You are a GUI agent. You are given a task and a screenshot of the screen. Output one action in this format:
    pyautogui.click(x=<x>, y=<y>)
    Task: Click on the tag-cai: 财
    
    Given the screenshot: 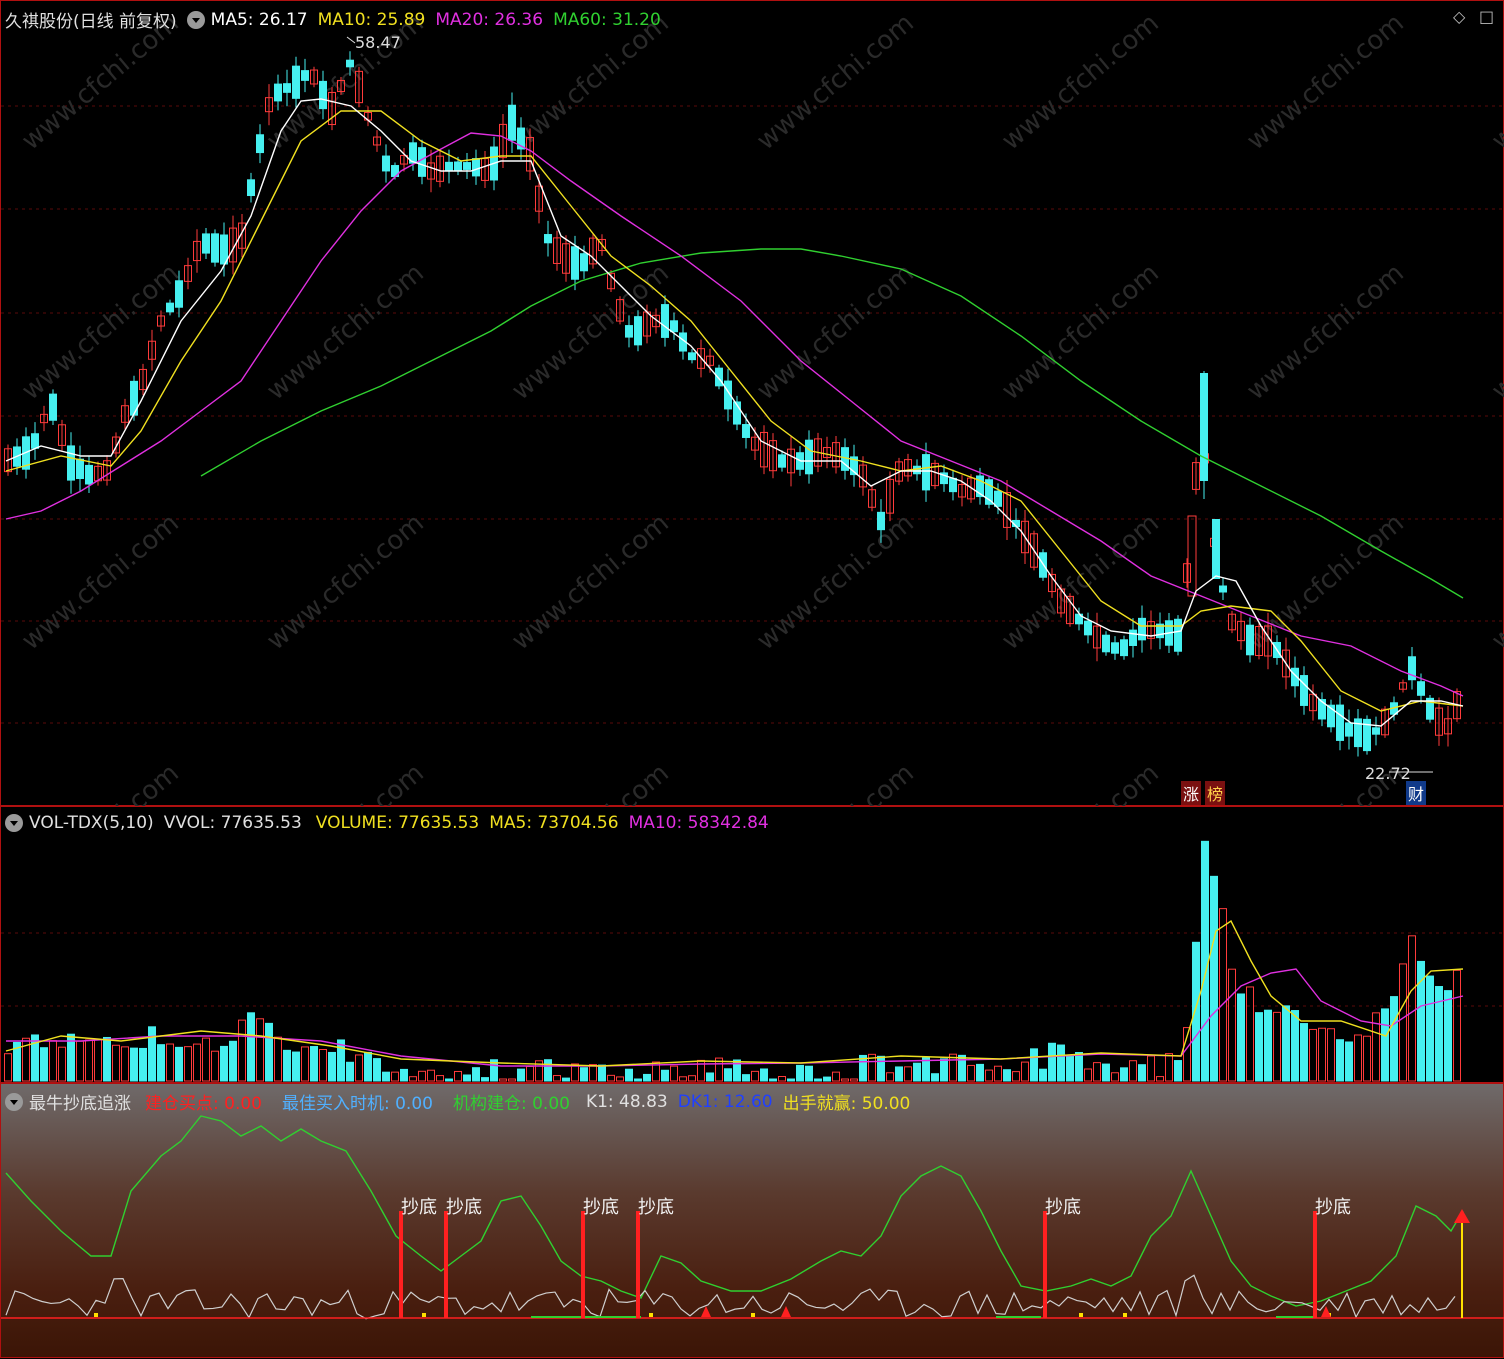 What is the action you would take?
    pyautogui.click(x=1416, y=793)
    